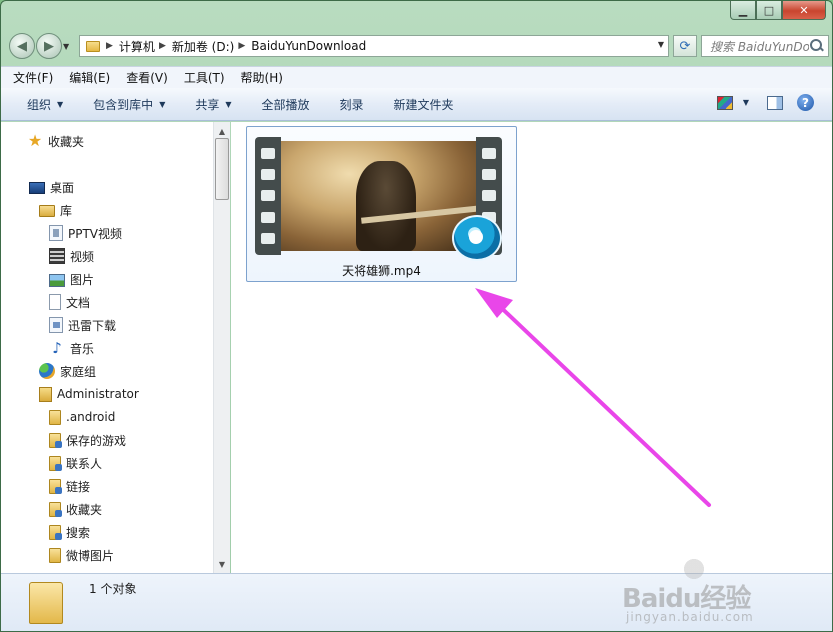  What do you see at coordinates (759, 46) in the screenshot?
I see `search-placeholder: 搜索 BaiduYunDownload` at bounding box center [759, 46].